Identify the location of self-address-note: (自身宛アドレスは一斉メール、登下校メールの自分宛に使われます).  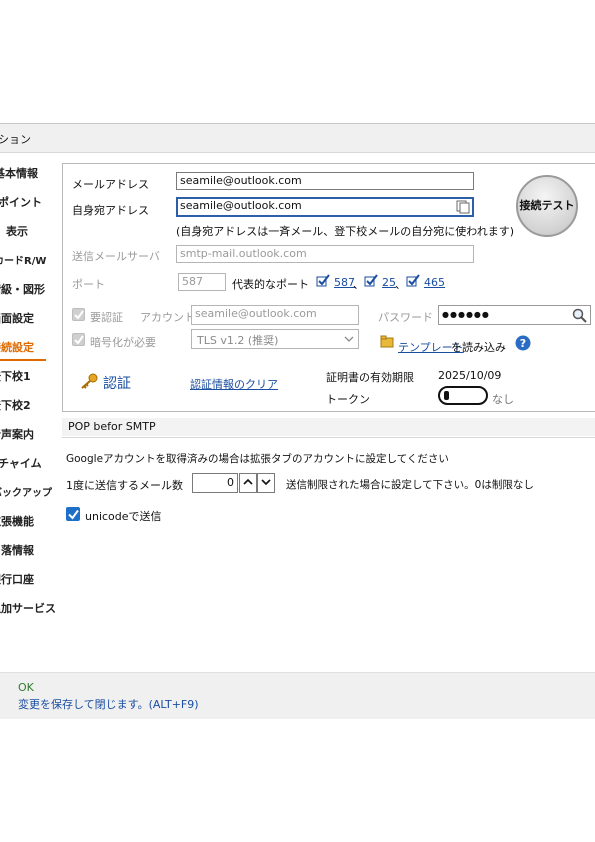
(345, 231).